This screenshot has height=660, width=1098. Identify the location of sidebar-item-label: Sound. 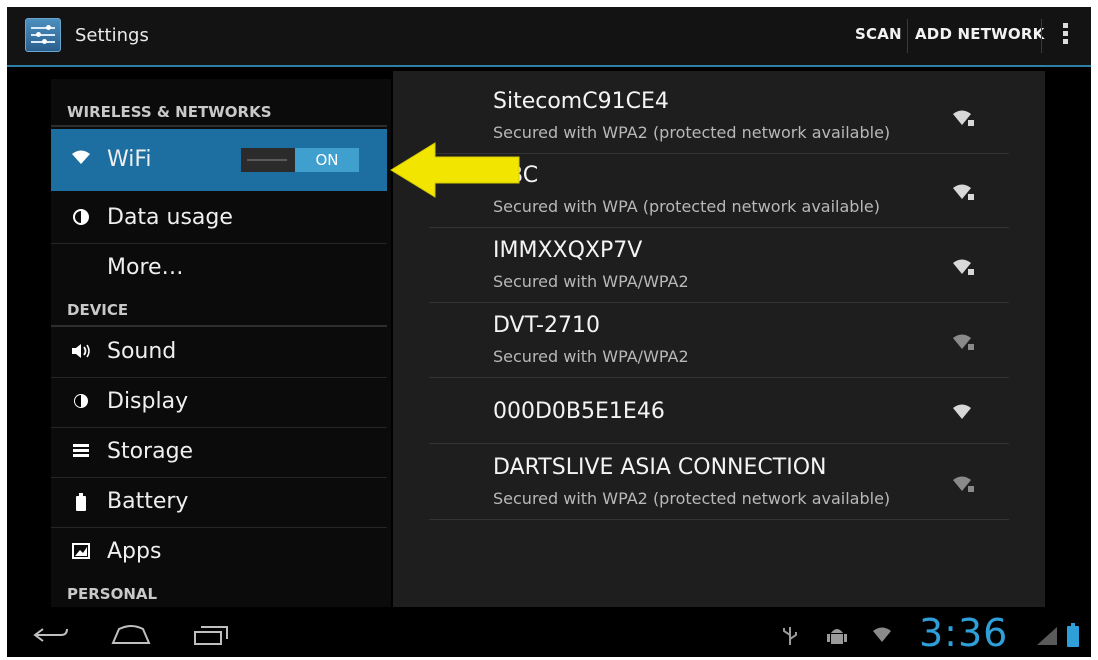
(142, 351).